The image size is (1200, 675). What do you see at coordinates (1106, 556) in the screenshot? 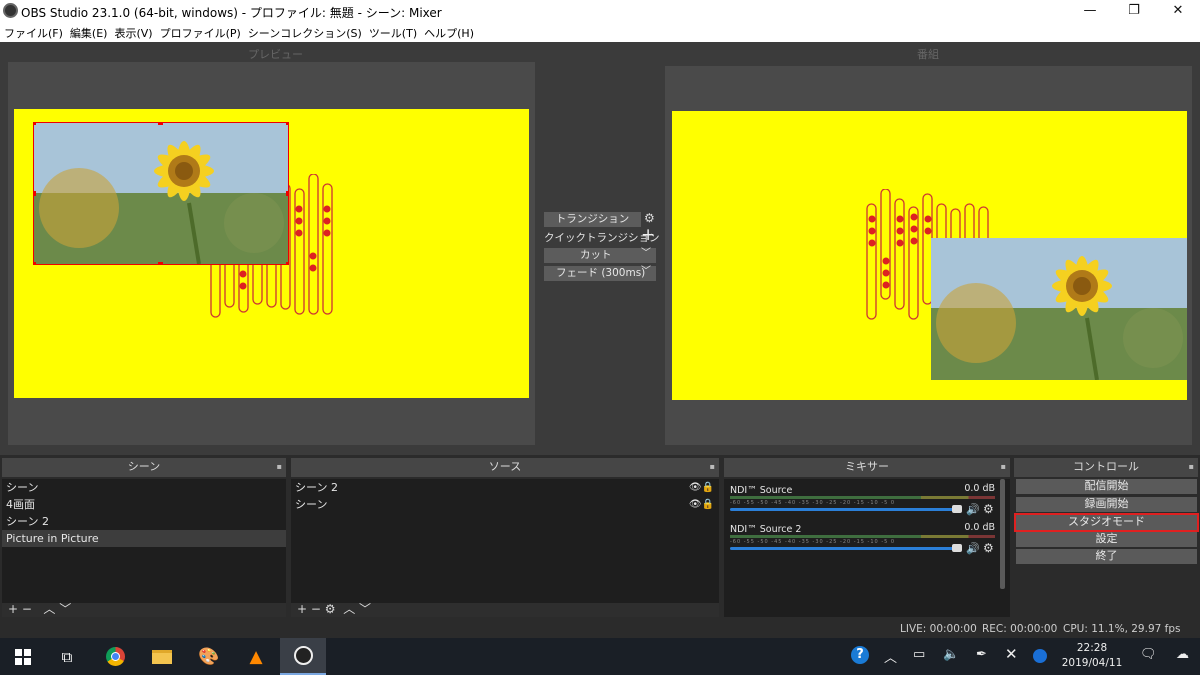
I see `exit-button: 終了` at bounding box center [1106, 556].